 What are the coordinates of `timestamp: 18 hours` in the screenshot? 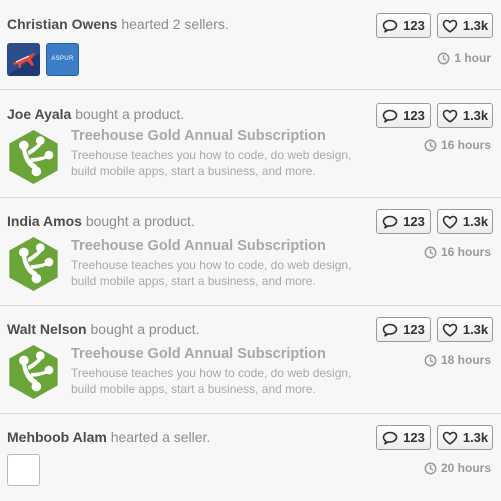 It's located at (457, 360).